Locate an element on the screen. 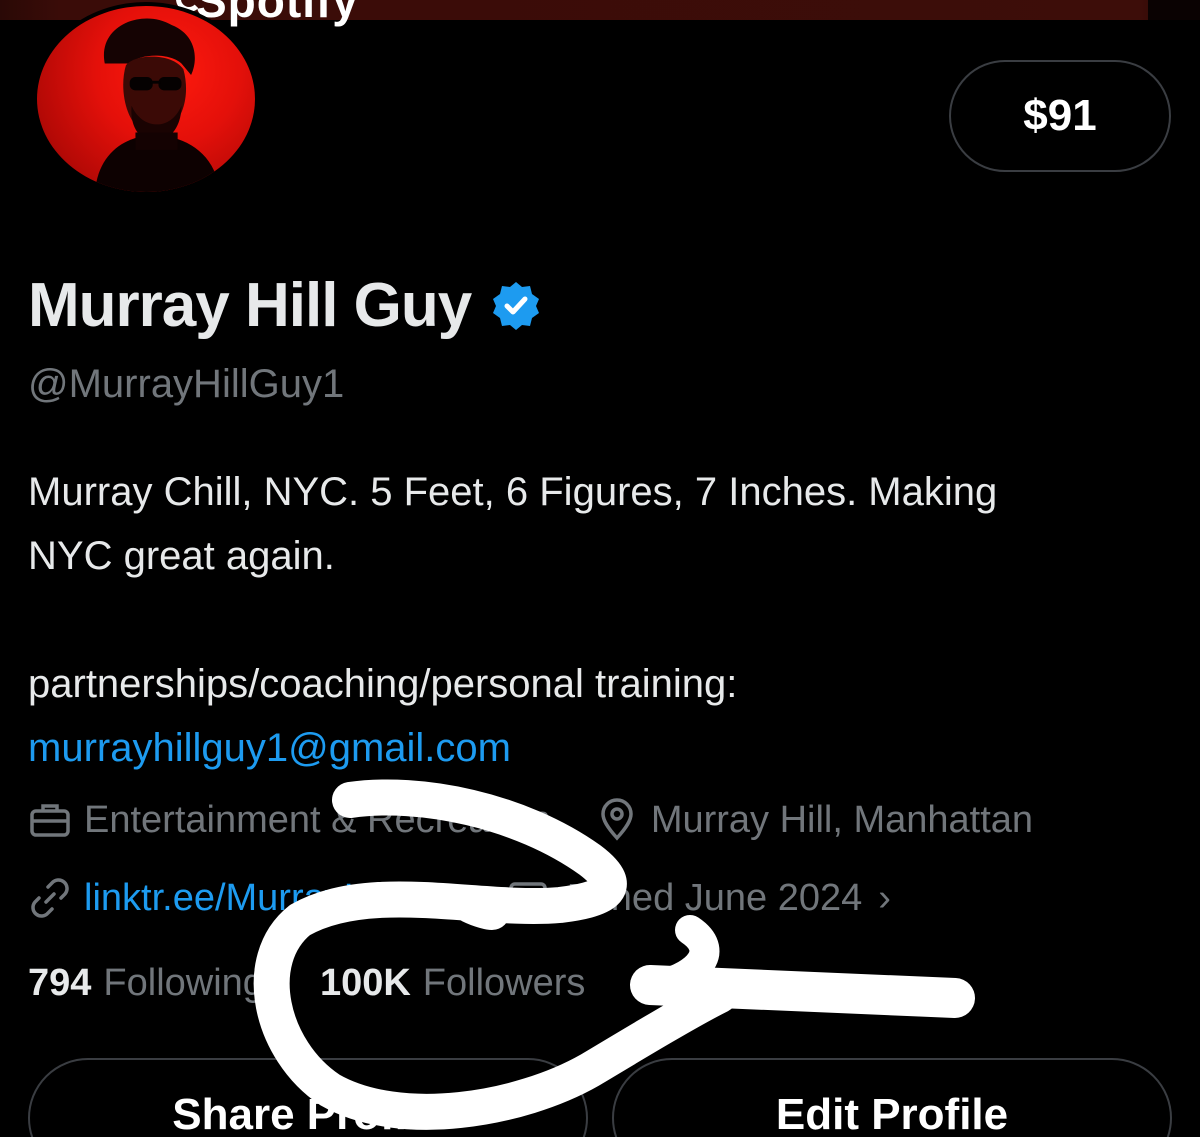 This screenshot has width=1200, height=1137. profile-location: Murray Hill, Manhattan is located at coordinates (814, 820).